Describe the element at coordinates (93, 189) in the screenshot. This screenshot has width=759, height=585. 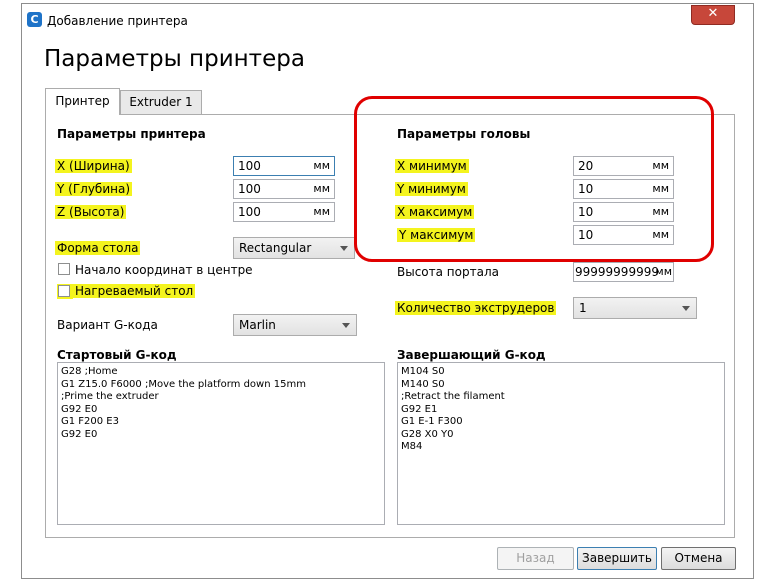
I see `depth-label: Y (Глубина)` at that location.